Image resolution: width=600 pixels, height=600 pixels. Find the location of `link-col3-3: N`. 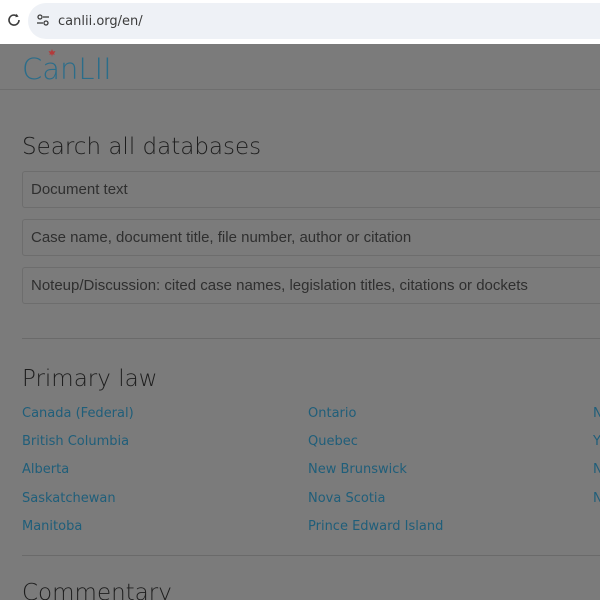

link-col3-3: N is located at coordinates (596, 469).